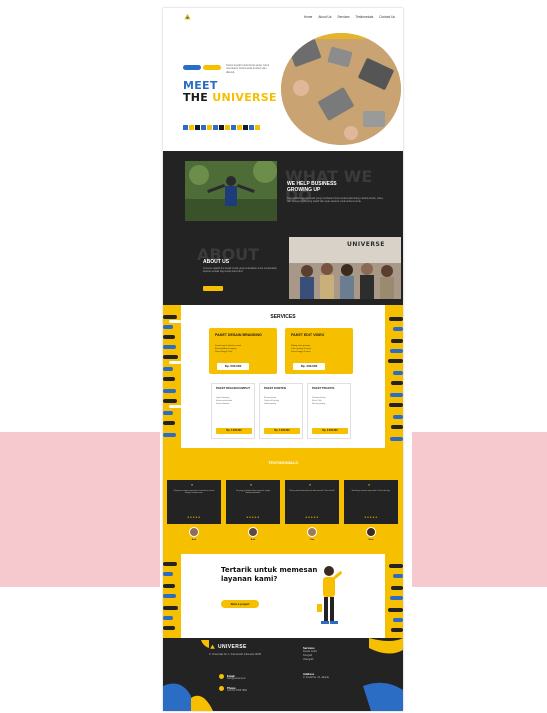 The width and height of the screenshot is (547, 713). I want to click on service-price: Rp. 500.000, so click(233, 366).